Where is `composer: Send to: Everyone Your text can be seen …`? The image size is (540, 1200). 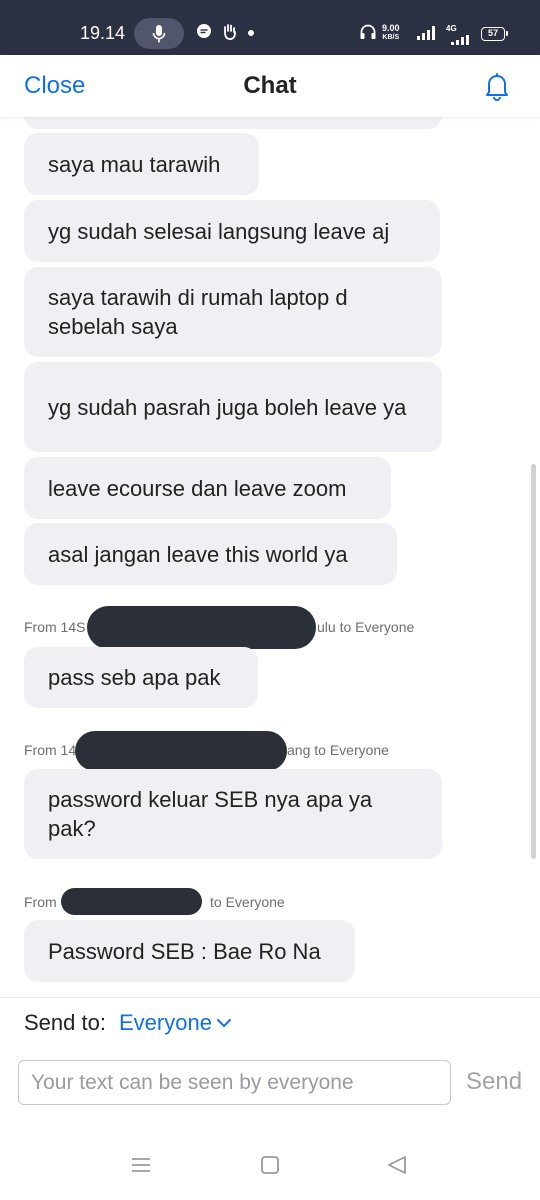 composer: Send to: Everyone Your text can be seen … is located at coordinates (270, 1063).